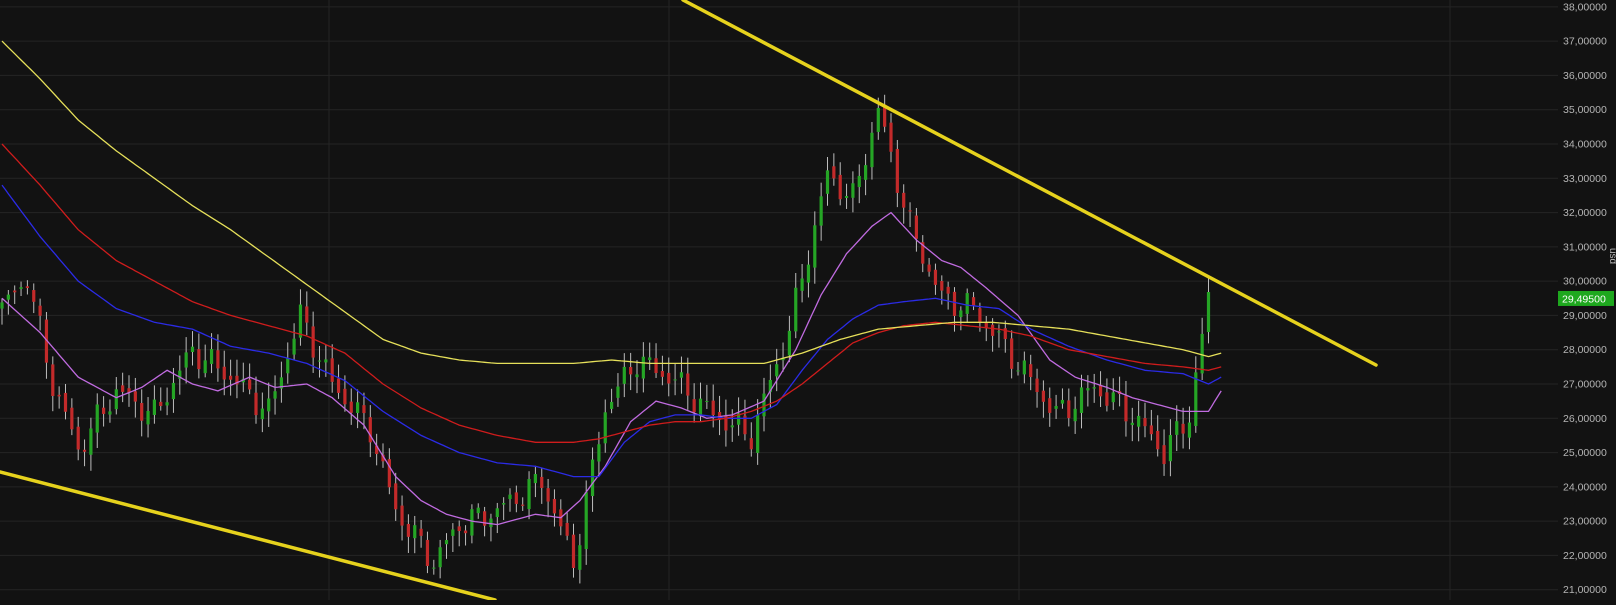 The width and height of the screenshot is (1616, 605). I want to click on y-tick-label: 38,00000, so click(1585, 7).